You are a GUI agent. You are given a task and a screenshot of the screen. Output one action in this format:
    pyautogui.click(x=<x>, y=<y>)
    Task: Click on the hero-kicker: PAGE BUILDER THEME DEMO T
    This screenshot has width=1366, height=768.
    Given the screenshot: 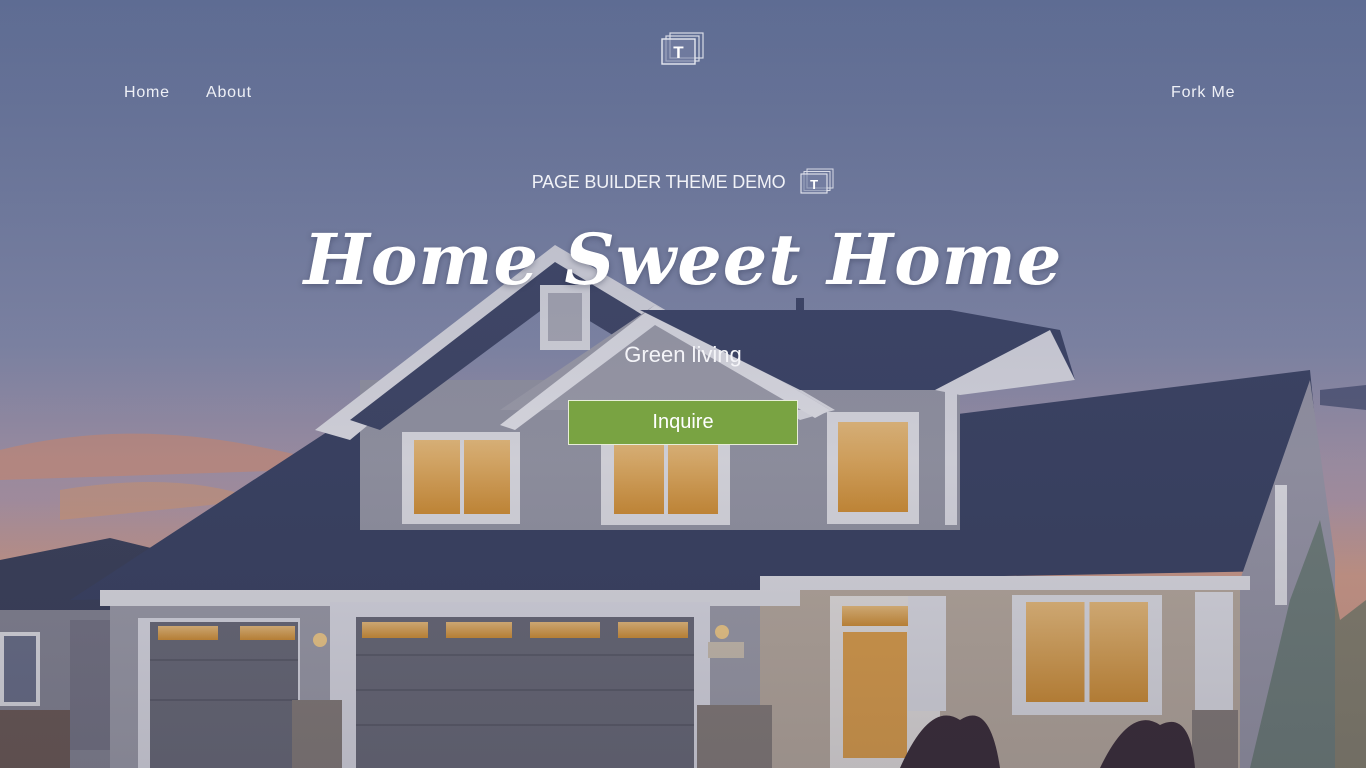 What is the action you would take?
    pyautogui.click(x=683, y=181)
    